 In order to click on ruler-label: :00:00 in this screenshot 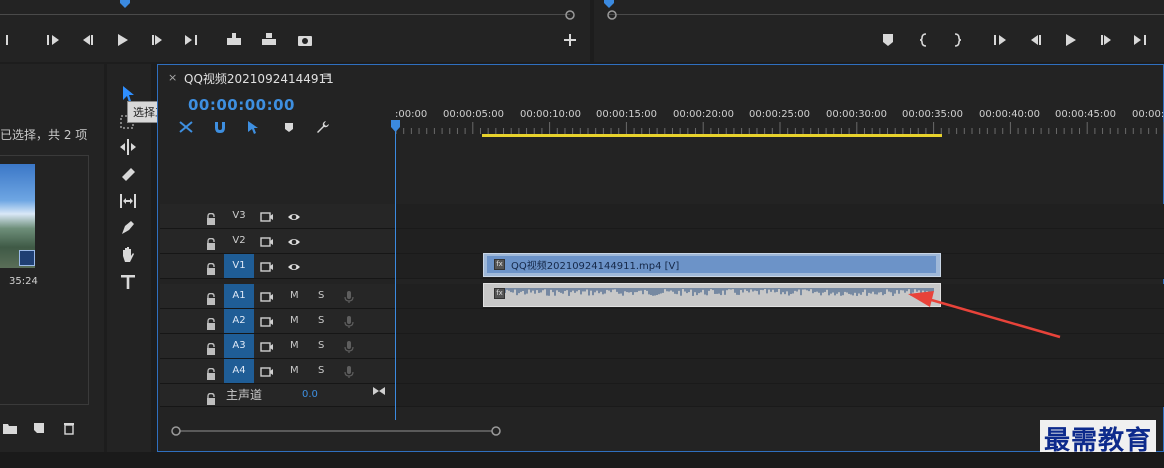, I will do `click(411, 114)`.